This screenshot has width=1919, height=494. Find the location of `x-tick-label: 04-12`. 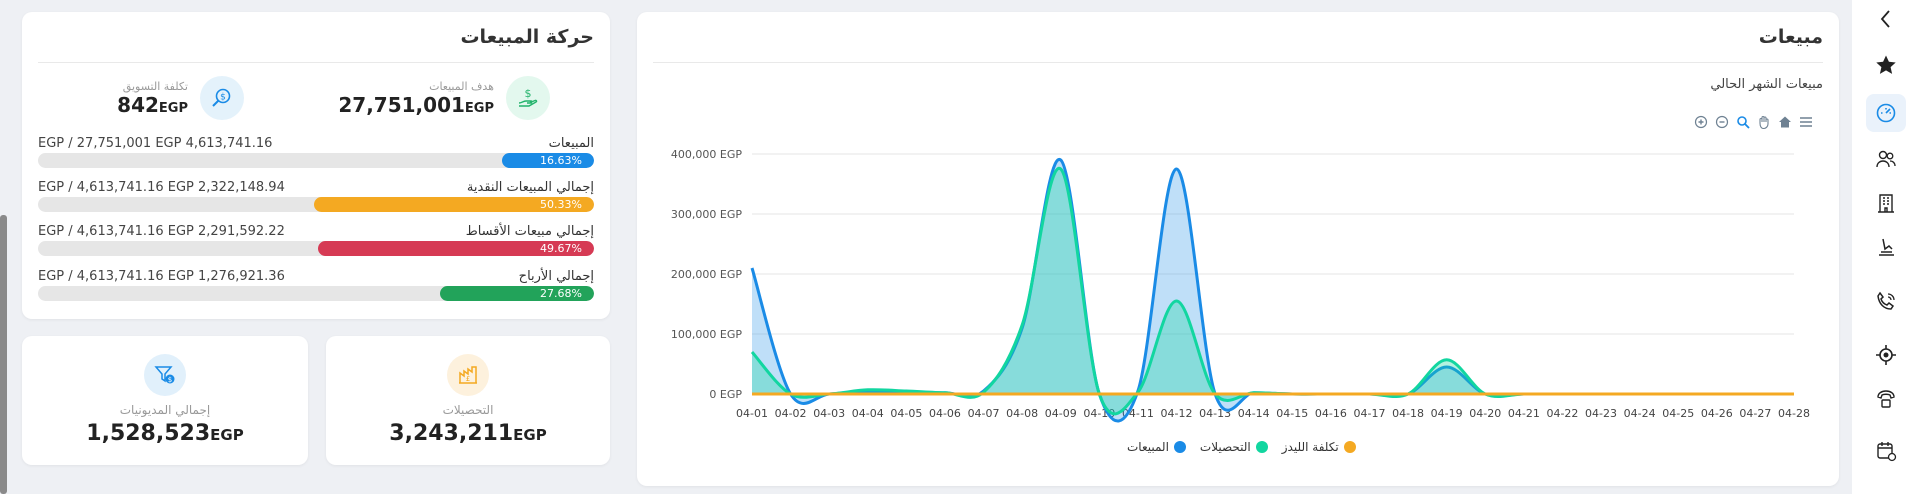

x-tick-label: 04-12 is located at coordinates (1177, 413).